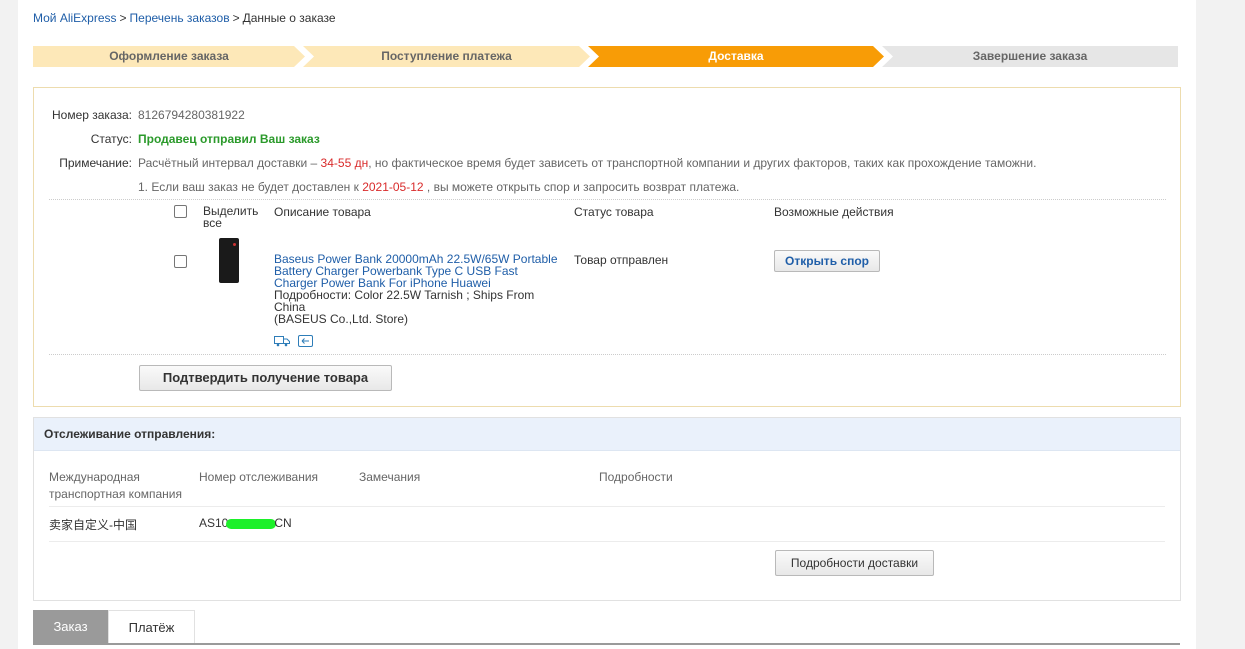 The height and width of the screenshot is (649, 1245). I want to click on col-header-actions: Возможные действия, so click(834, 212).